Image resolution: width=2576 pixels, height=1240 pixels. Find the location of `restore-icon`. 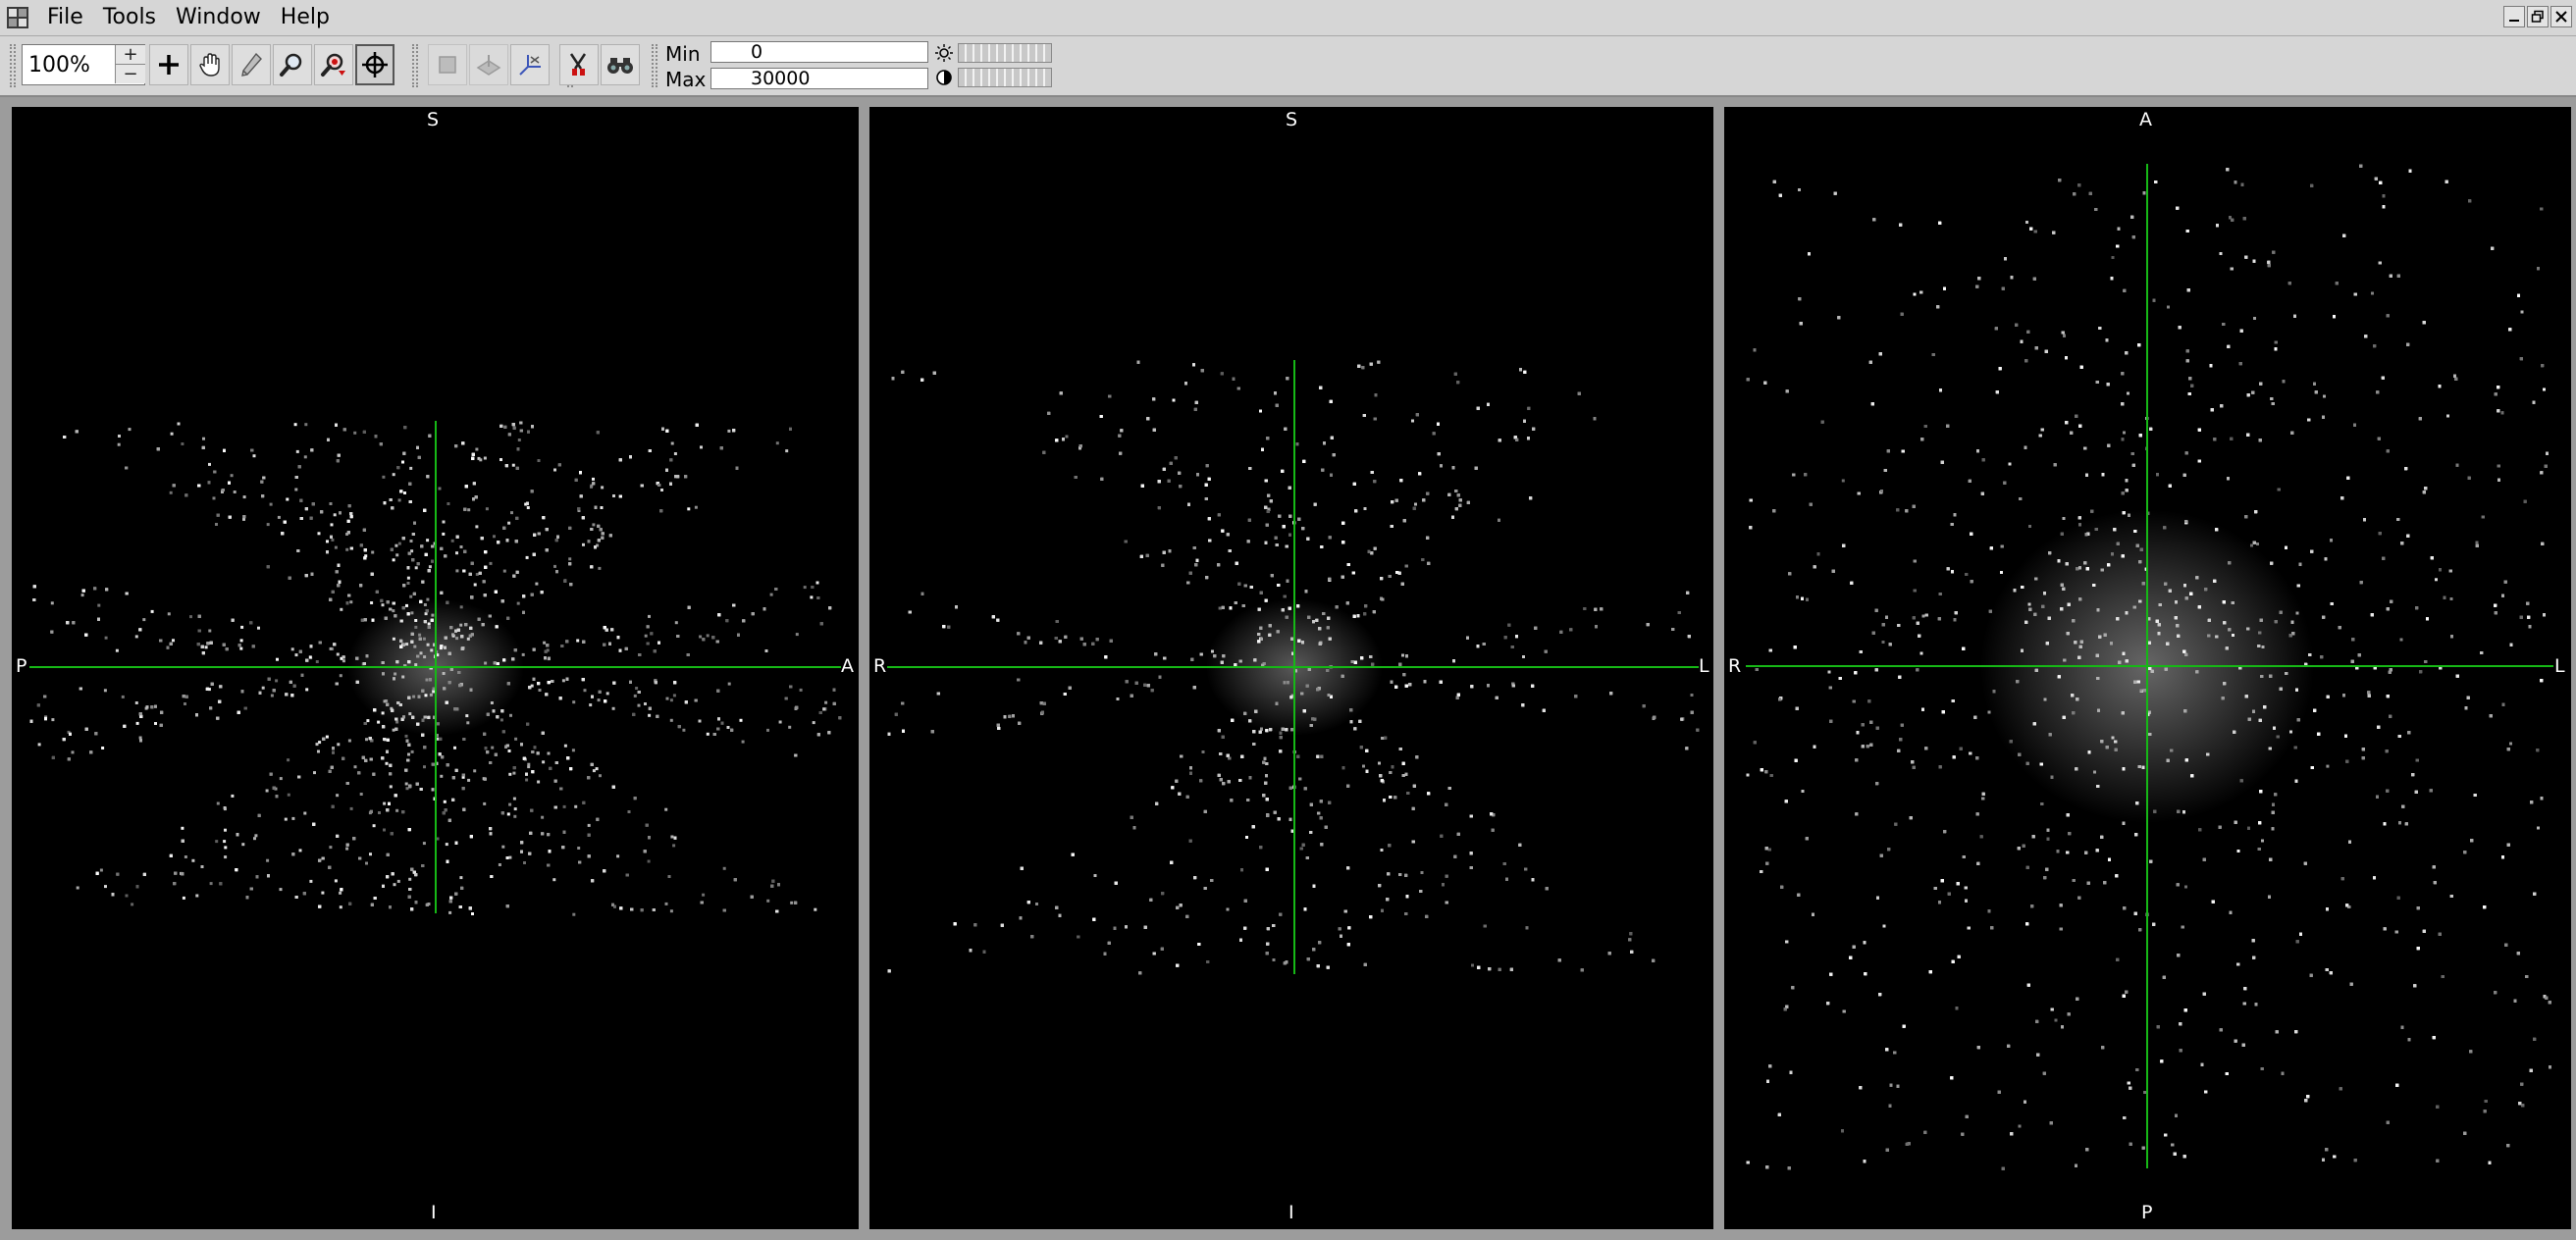

restore-icon is located at coordinates (2537, 16).